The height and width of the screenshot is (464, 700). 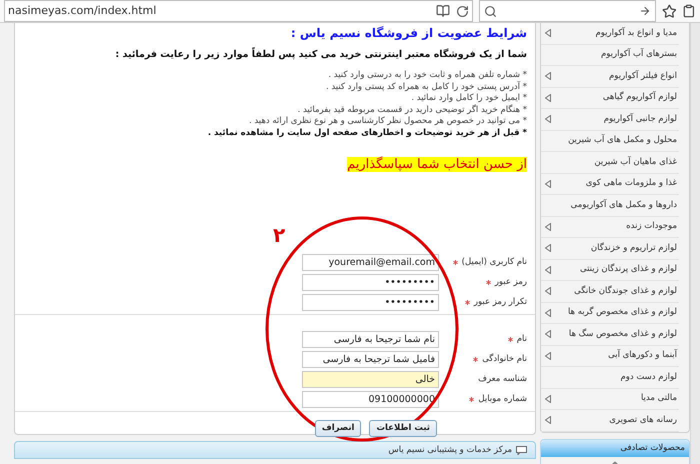 I want to click on chat-icon, so click(x=521, y=450).